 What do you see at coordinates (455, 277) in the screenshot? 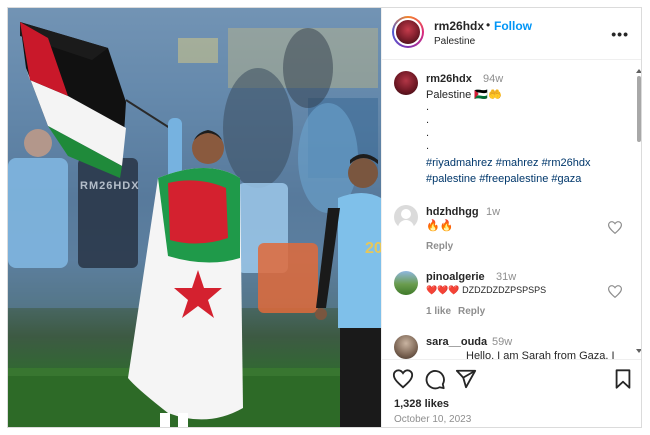
I see `comment-username: pinoalgerie` at bounding box center [455, 277].